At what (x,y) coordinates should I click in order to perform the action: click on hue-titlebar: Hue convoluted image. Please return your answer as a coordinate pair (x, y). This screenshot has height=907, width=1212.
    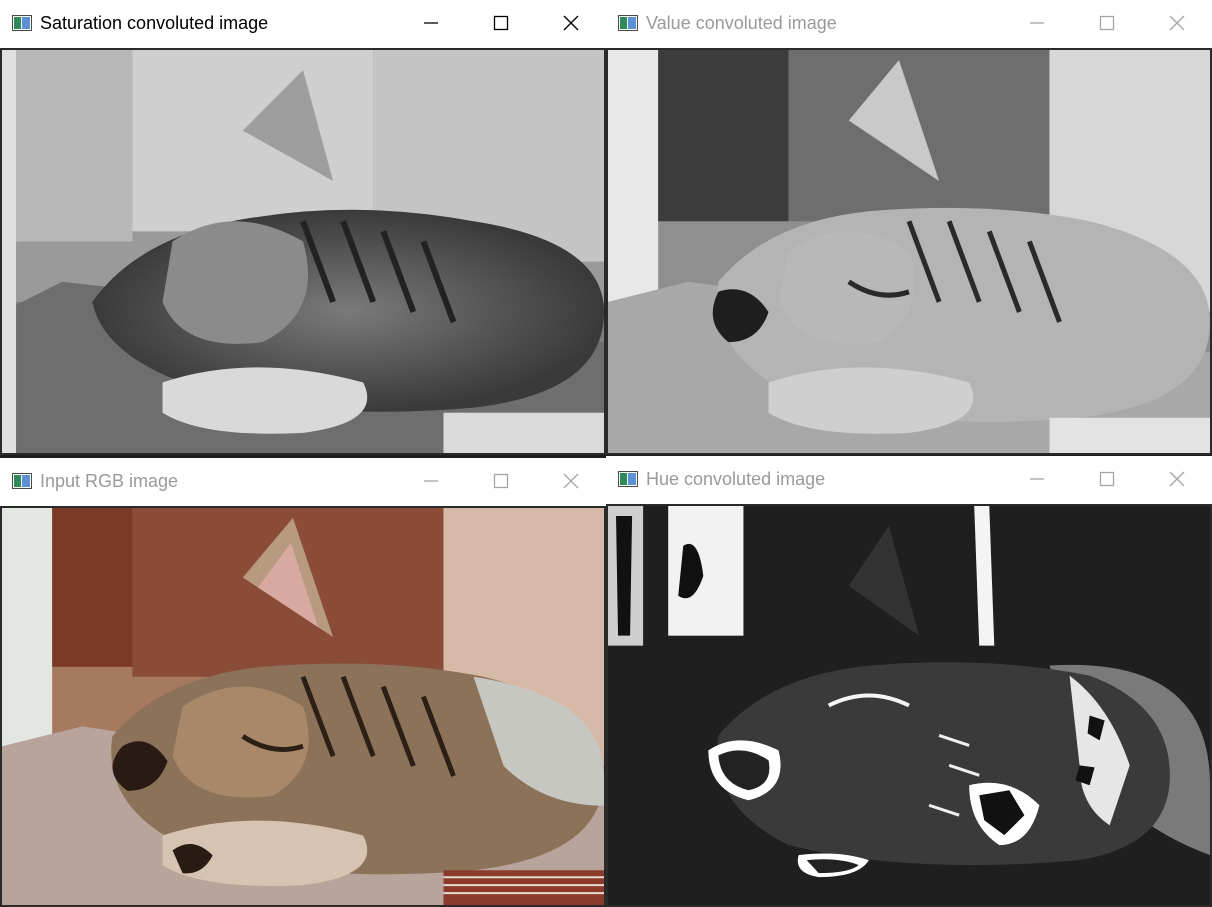
    Looking at the image, I should click on (909, 479).